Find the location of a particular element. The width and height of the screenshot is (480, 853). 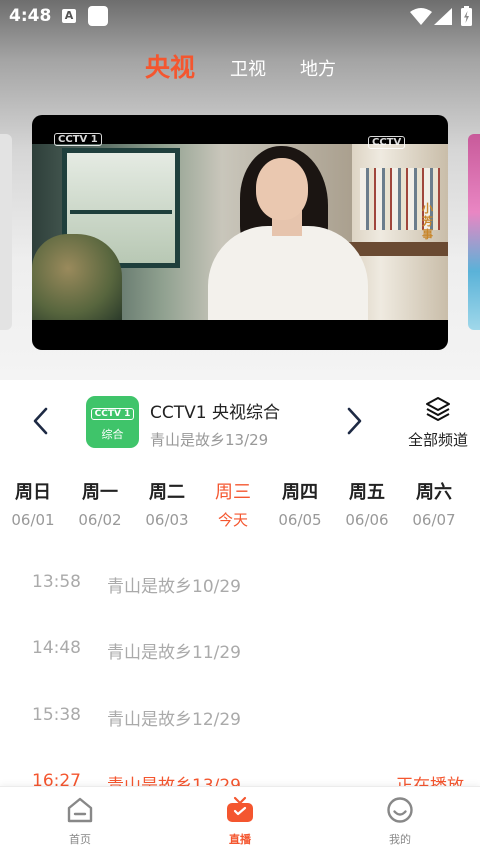

prev-channel-chevron-left-icon is located at coordinates (41, 421).